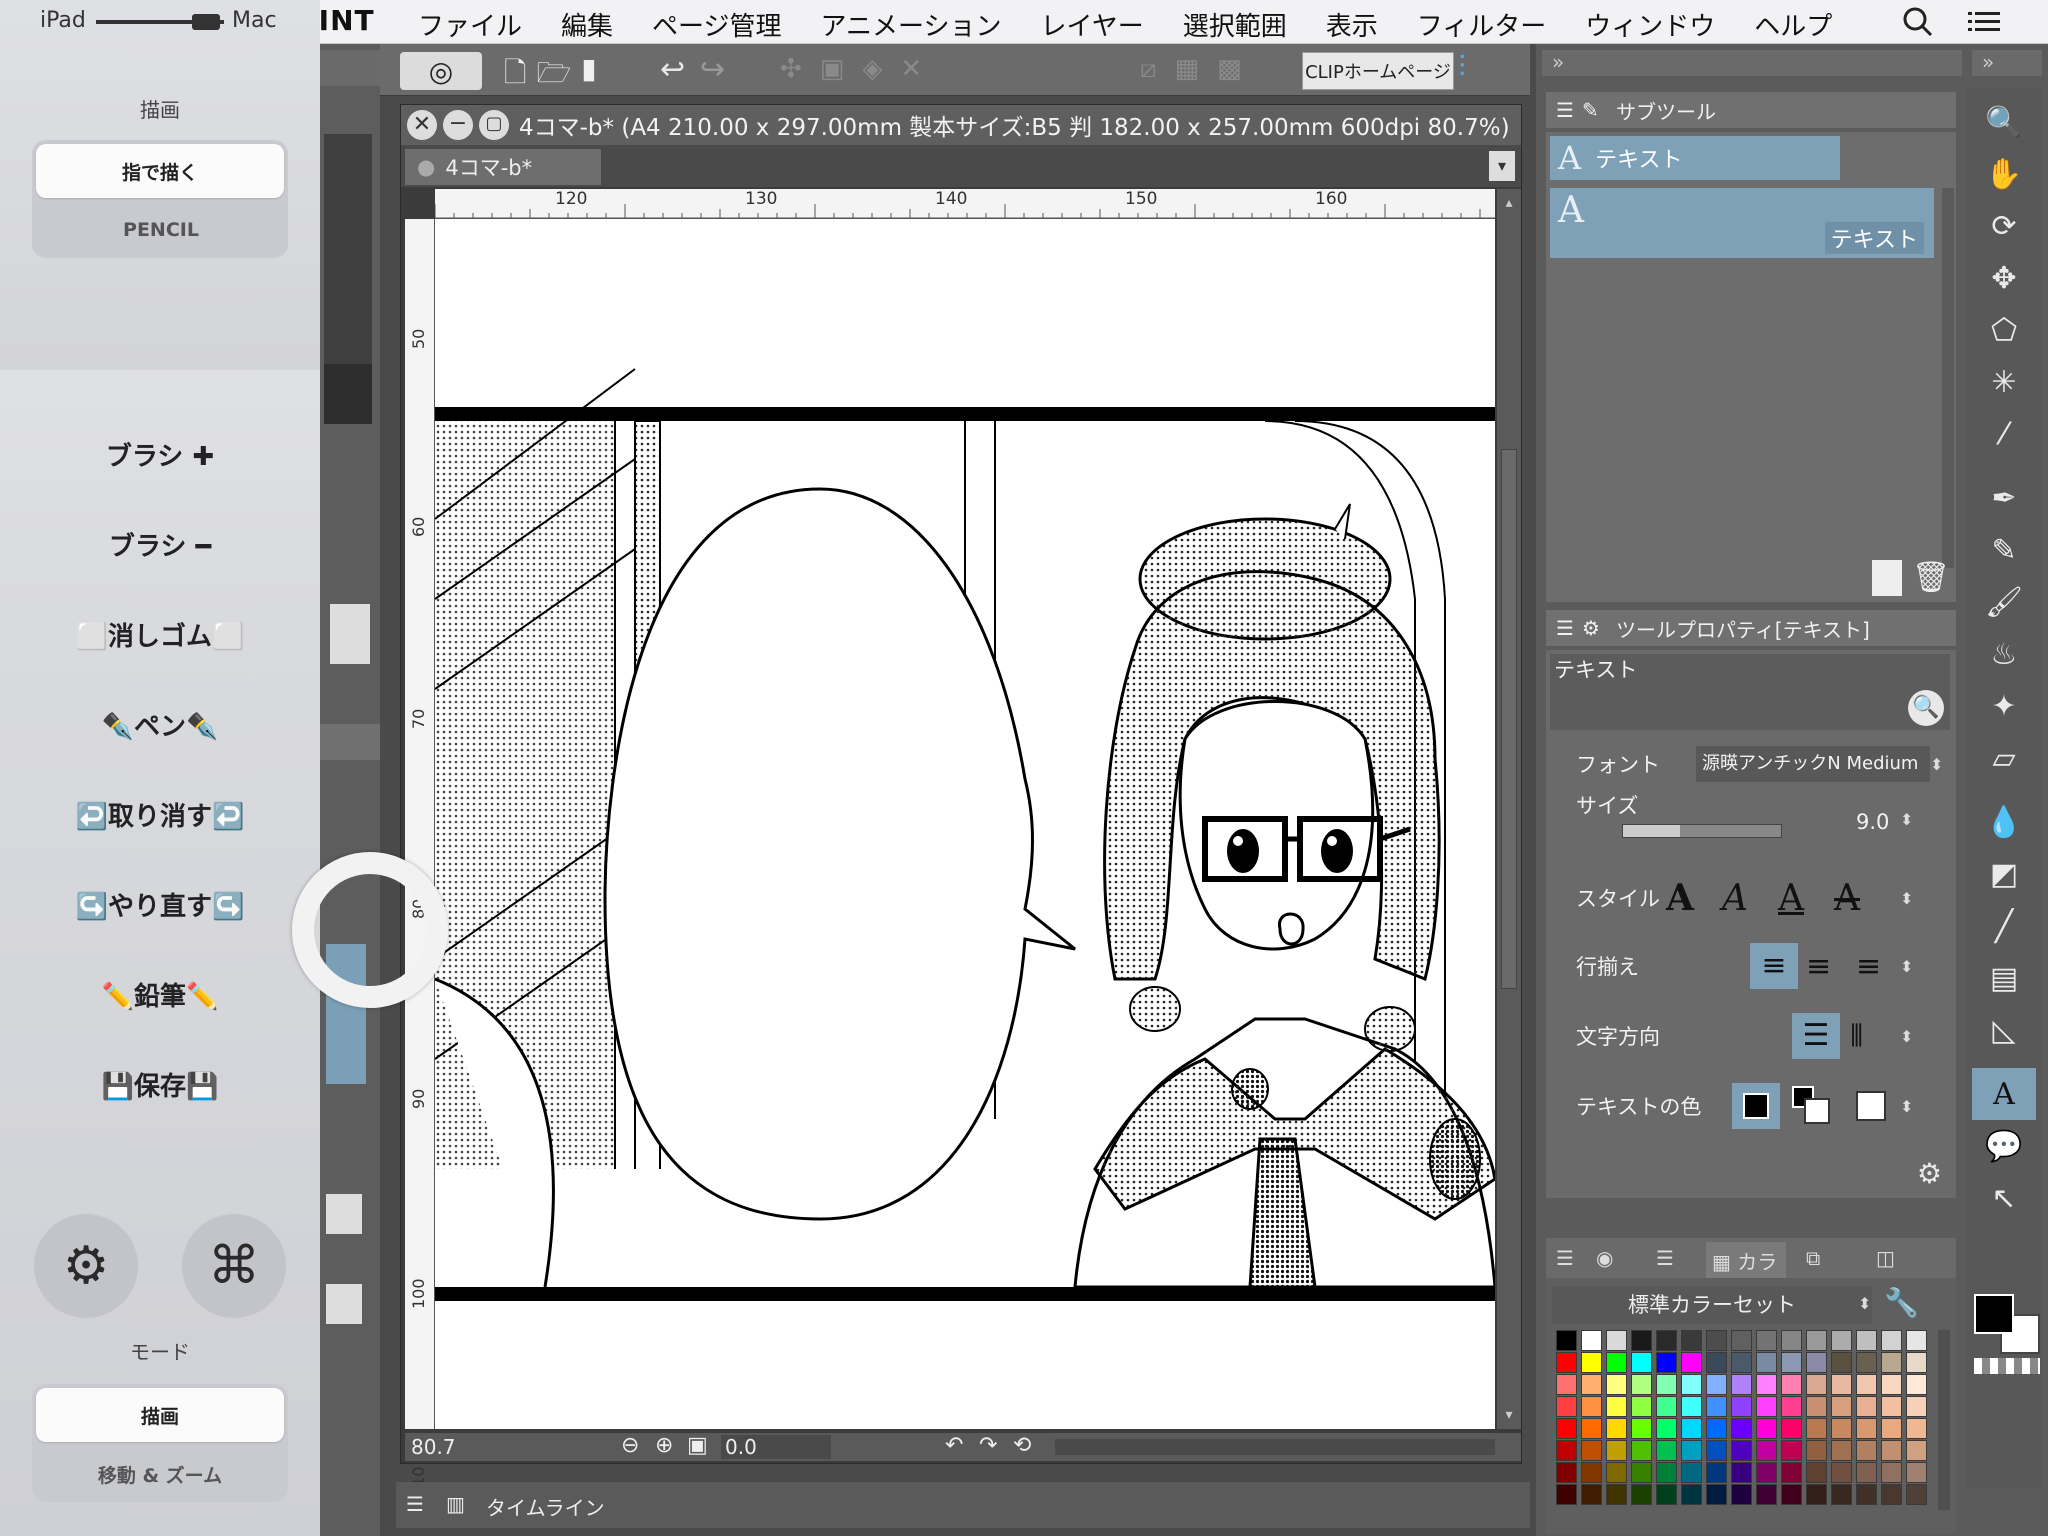 The width and height of the screenshot is (2048, 1536). What do you see at coordinates (2004, 1198) in the screenshot?
I see `line-correct-icon: ↖` at bounding box center [2004, 1198].